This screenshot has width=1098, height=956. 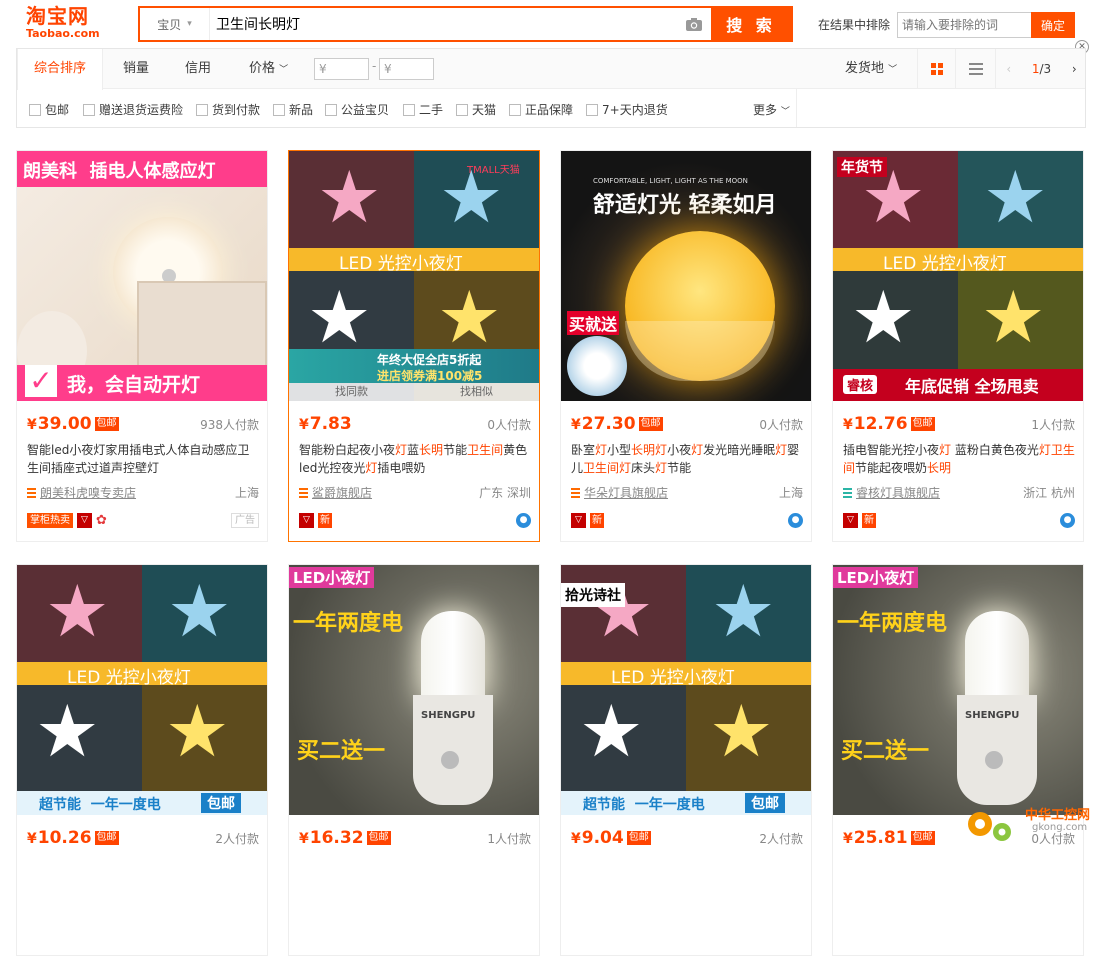 What do you see at coordinates (964, 25) in the screenshot?
I see `exclude-input` at bounding box center [964, 25].